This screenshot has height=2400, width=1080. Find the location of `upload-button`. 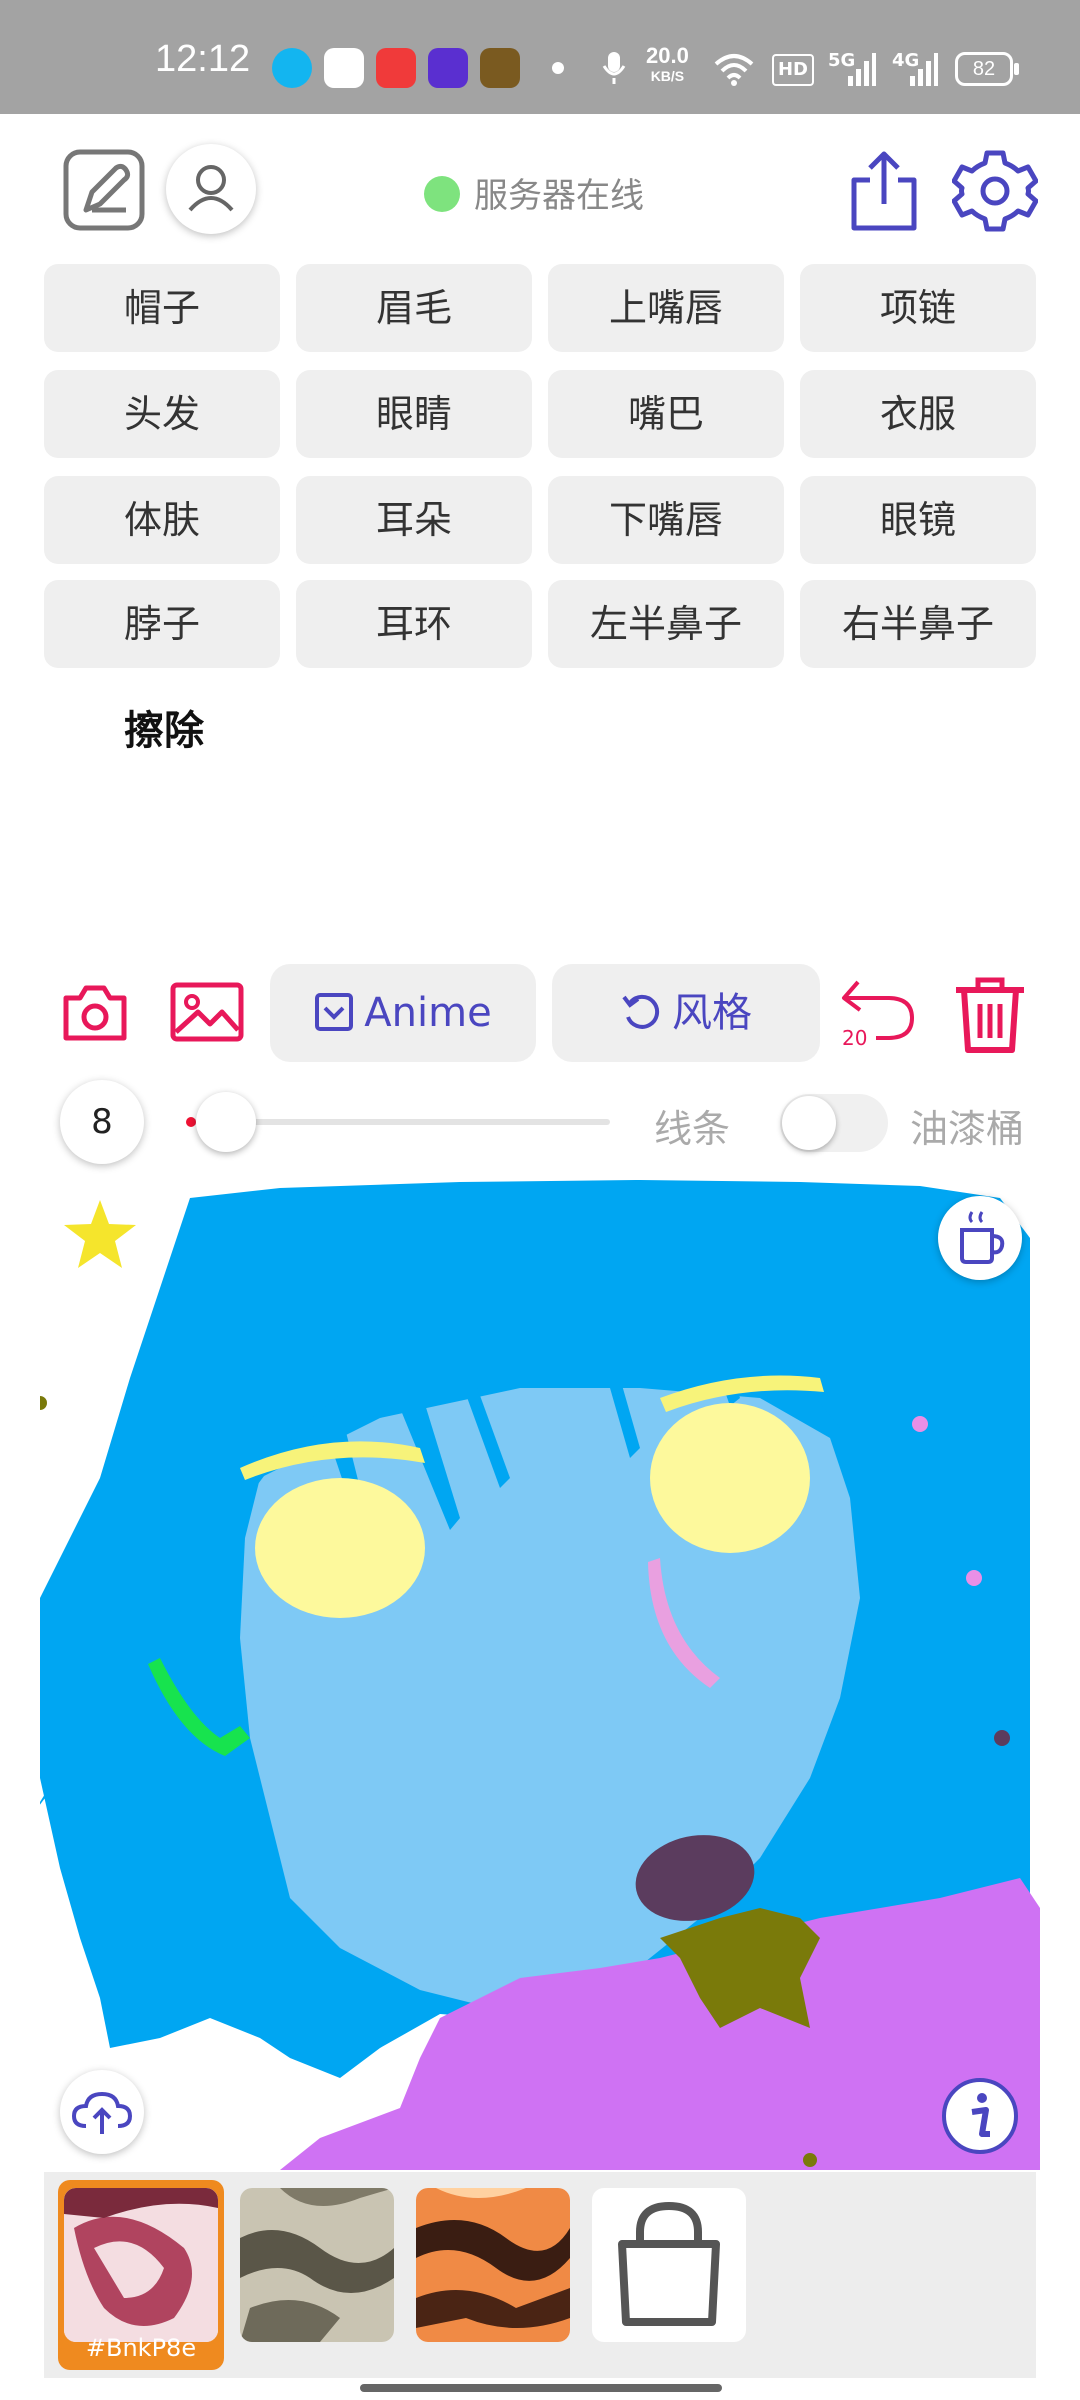

upload-button is located at coordinates (102, 2112).